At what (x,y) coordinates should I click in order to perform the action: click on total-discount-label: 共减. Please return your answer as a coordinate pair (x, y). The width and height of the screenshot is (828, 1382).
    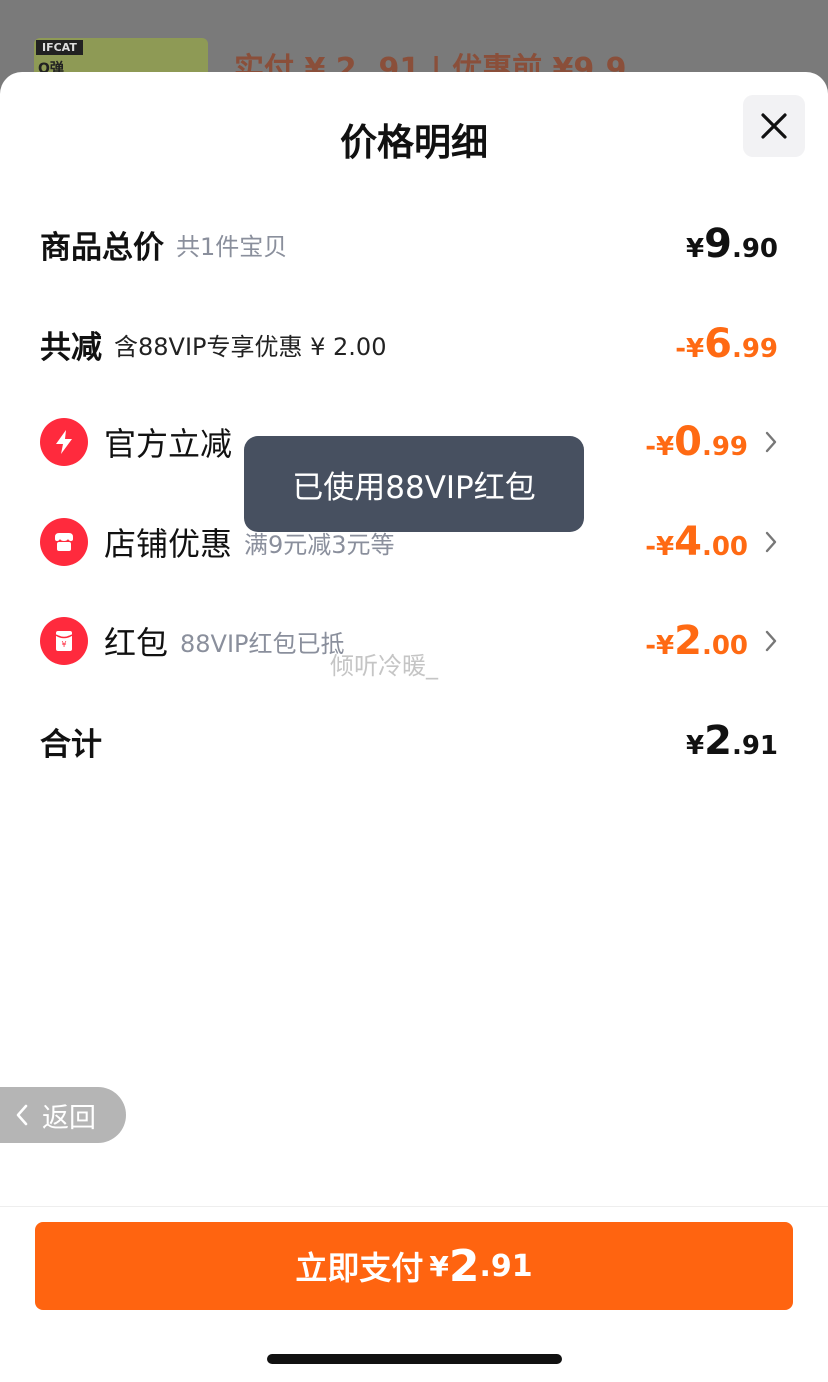
    Looking at the image, I should click on (71, 347).